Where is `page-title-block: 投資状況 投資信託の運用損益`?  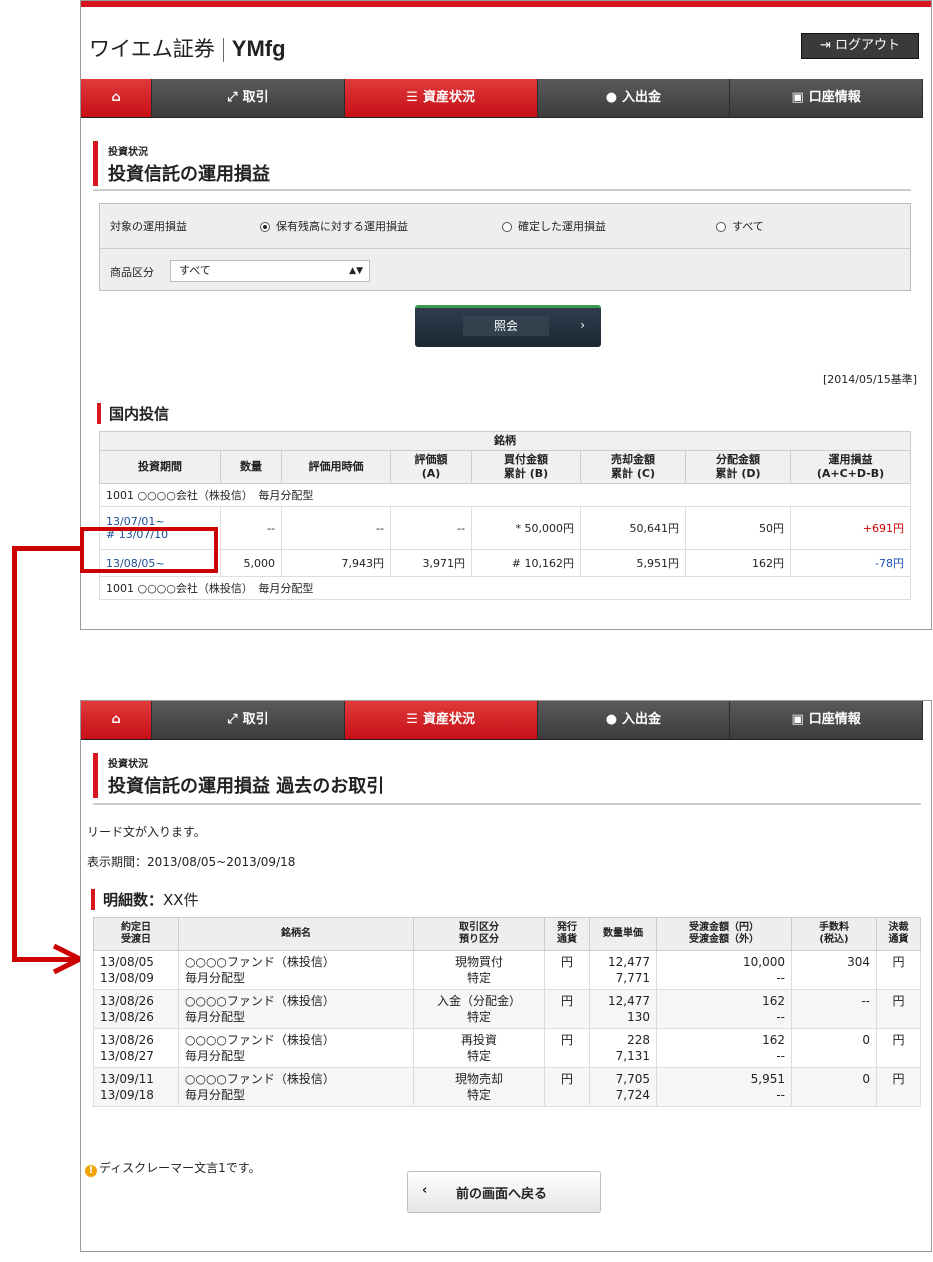
page-title-block: 投資状況 投資信託の運用損益 is located at coordinates (181, 163).